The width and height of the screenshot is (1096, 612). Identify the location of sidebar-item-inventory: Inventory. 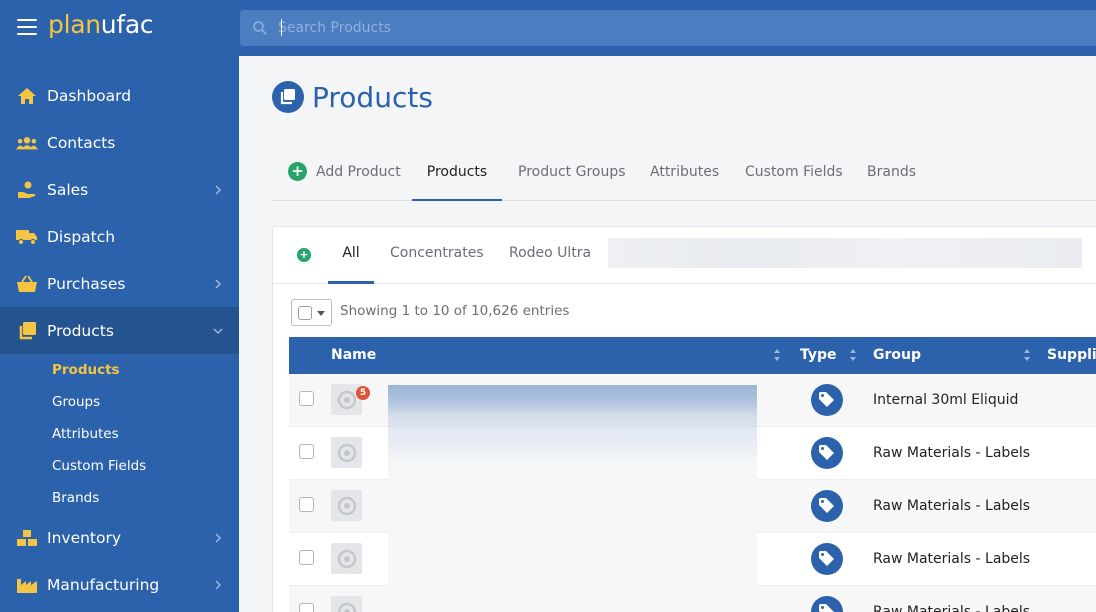
(119, 537).